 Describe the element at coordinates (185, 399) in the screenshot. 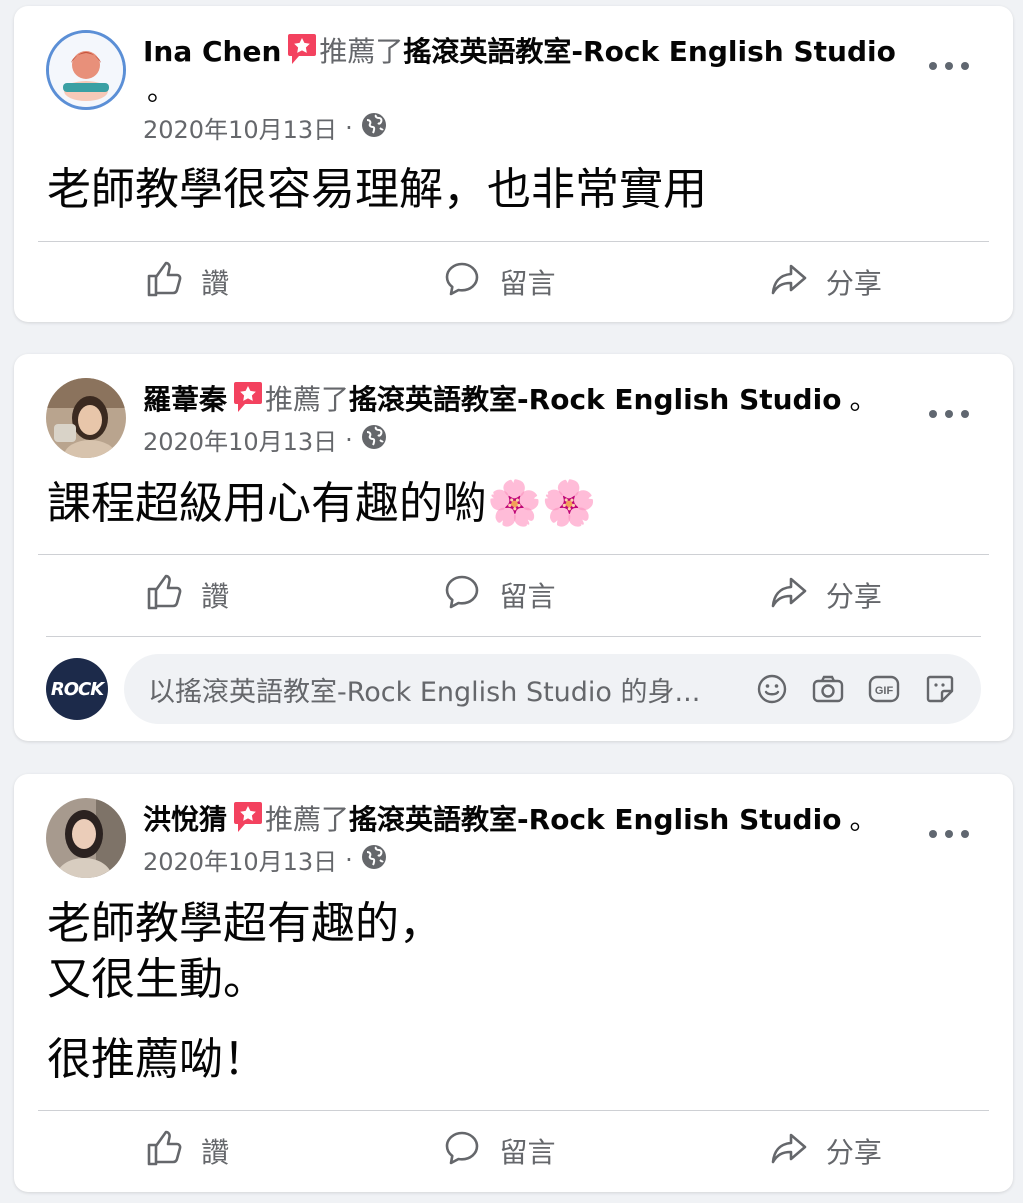

I see `author-name: 羅葦秦` at that location.